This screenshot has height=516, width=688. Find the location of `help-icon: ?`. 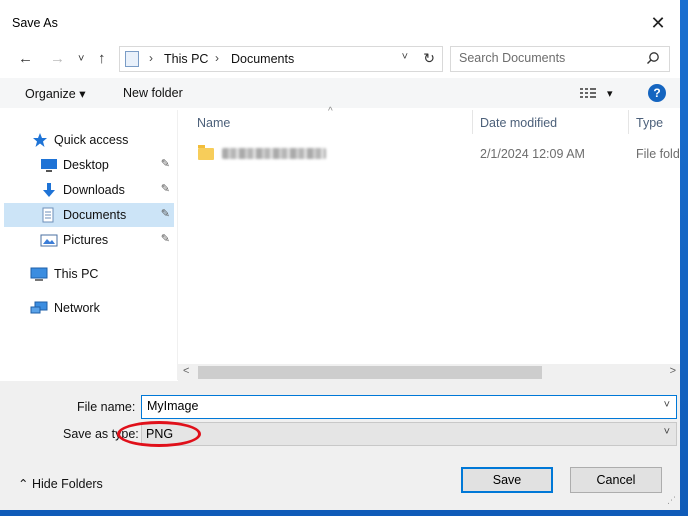

help-icon: ? is located at coordinates (657, 93).